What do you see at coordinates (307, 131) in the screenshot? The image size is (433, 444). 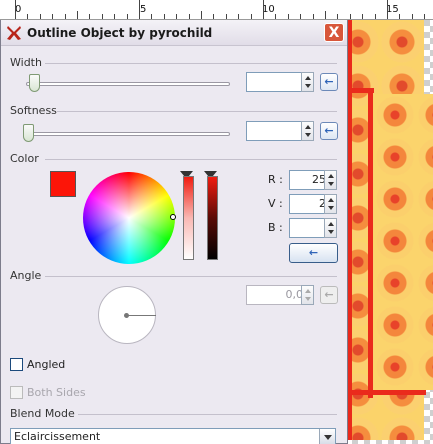 I see `softness-spinner` at bounding box center [307, 131].